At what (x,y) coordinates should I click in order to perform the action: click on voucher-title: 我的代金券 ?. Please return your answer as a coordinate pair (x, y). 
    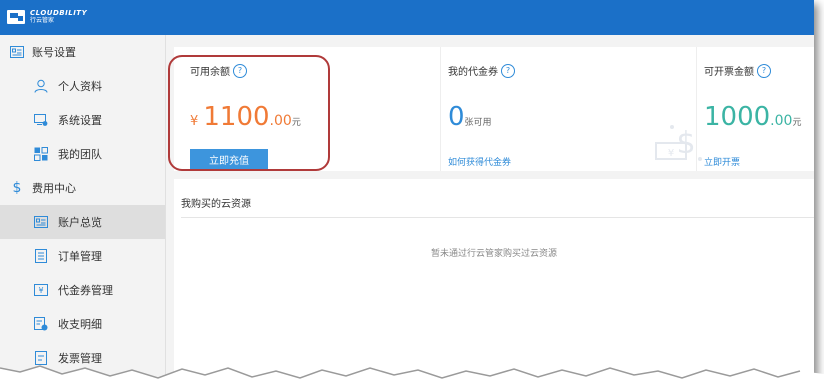
    Looking at the image, I should click on (481, 70).